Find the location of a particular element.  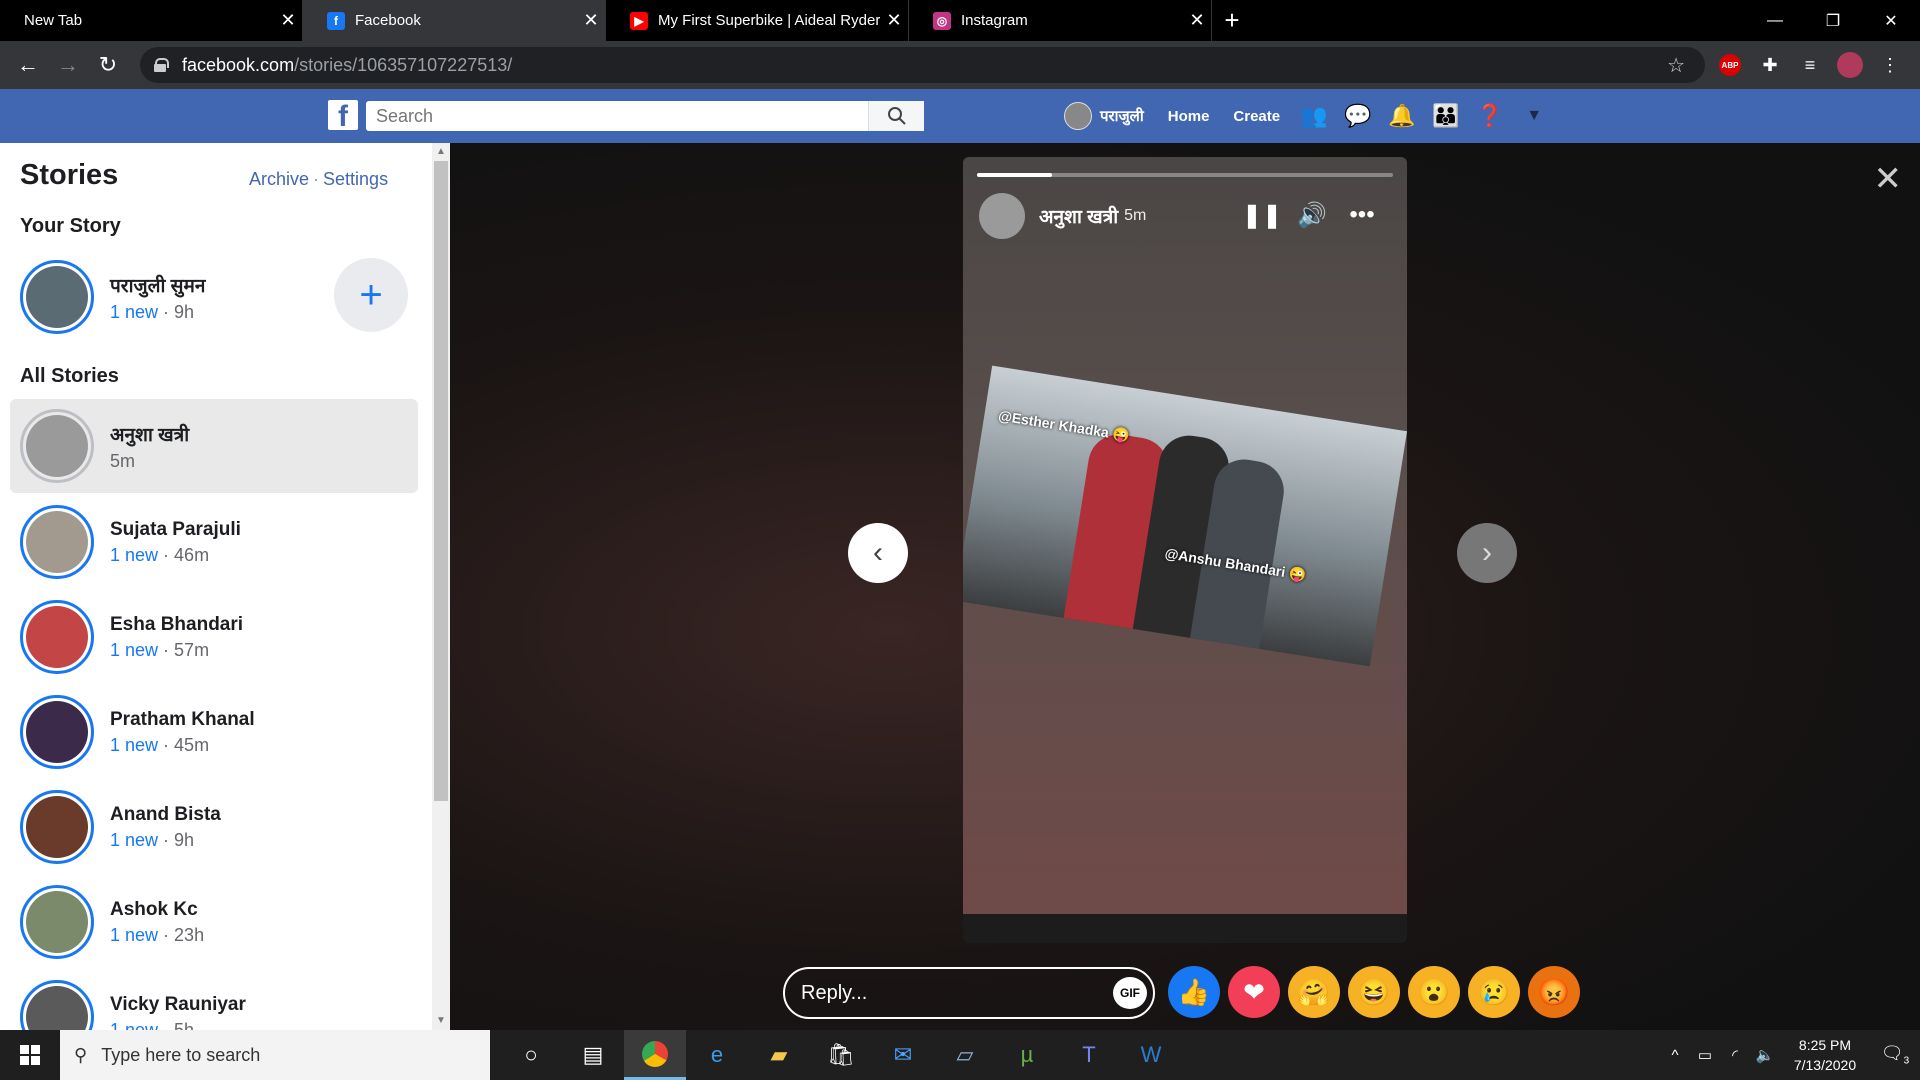

show-hidden-icons: ^ is located at coordinates (1675, 1055).